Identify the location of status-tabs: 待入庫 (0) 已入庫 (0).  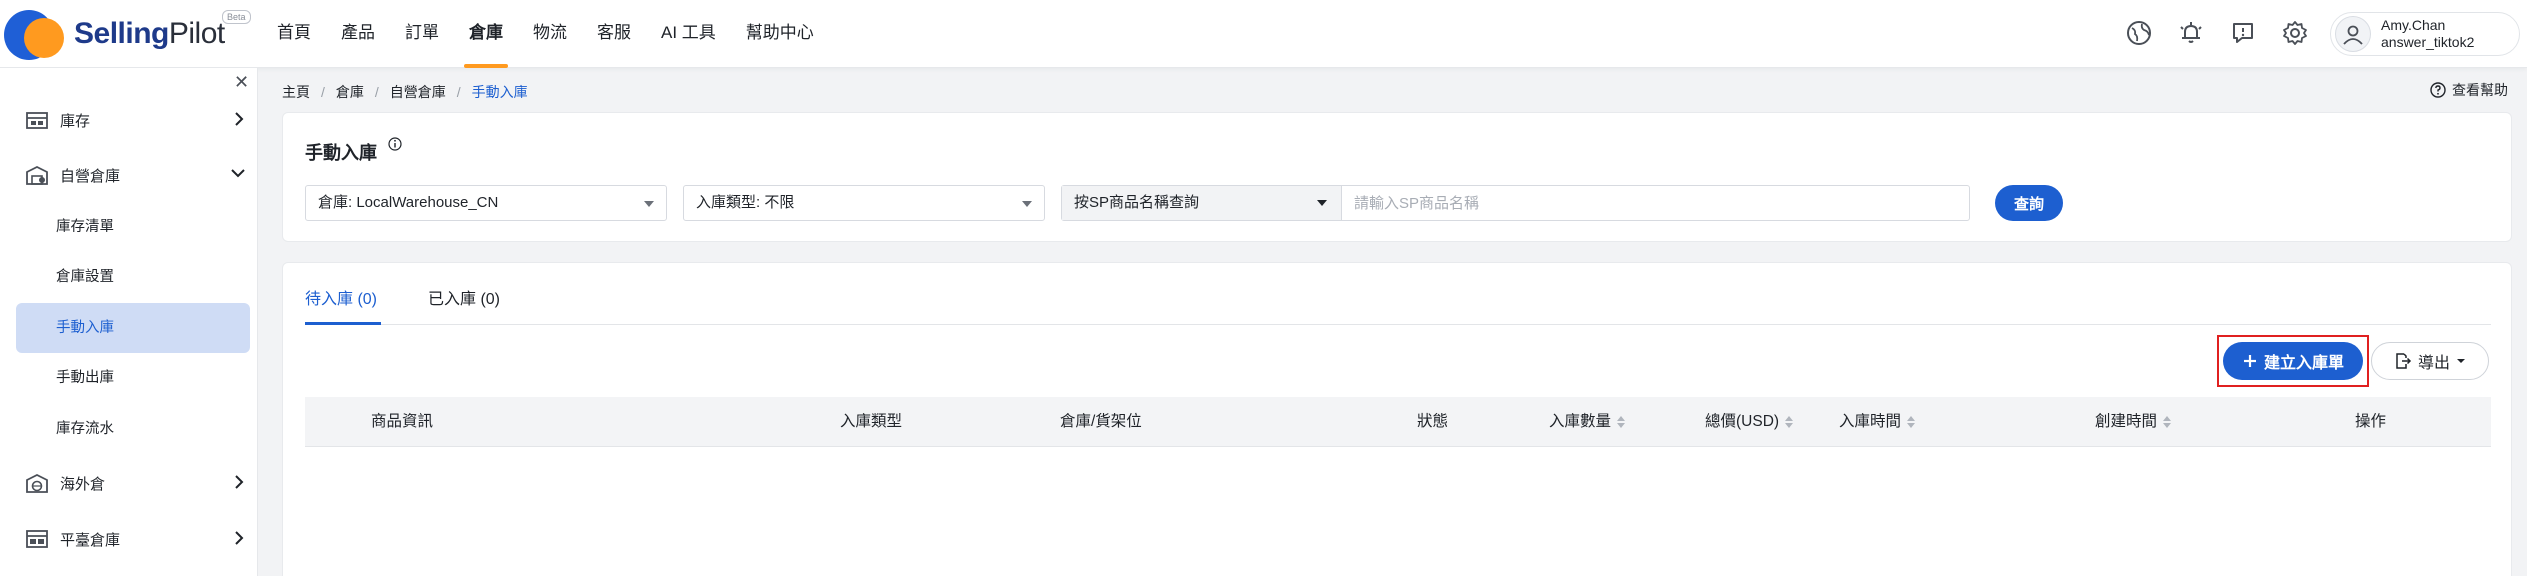
(1398, 294).